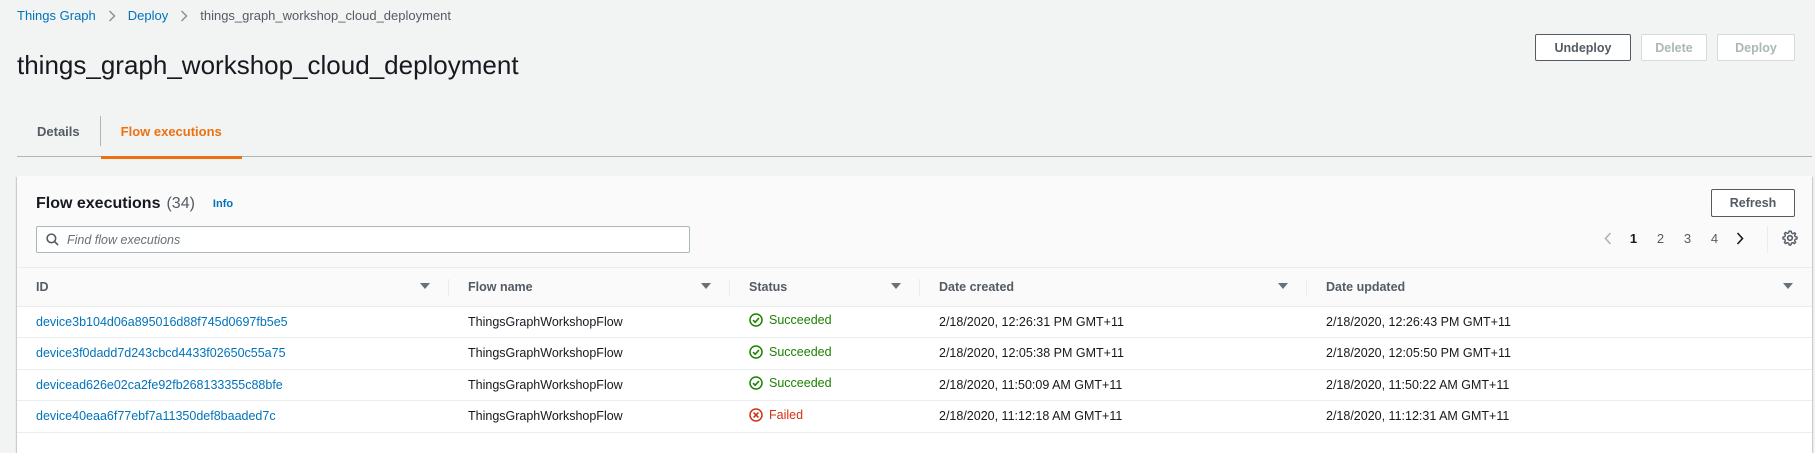  Describe the element at coordinates (1113, 322) in the screenshot. I see `date-created-cell: 2/18/2020, 12:26:31 PM GMT+11` at that location.